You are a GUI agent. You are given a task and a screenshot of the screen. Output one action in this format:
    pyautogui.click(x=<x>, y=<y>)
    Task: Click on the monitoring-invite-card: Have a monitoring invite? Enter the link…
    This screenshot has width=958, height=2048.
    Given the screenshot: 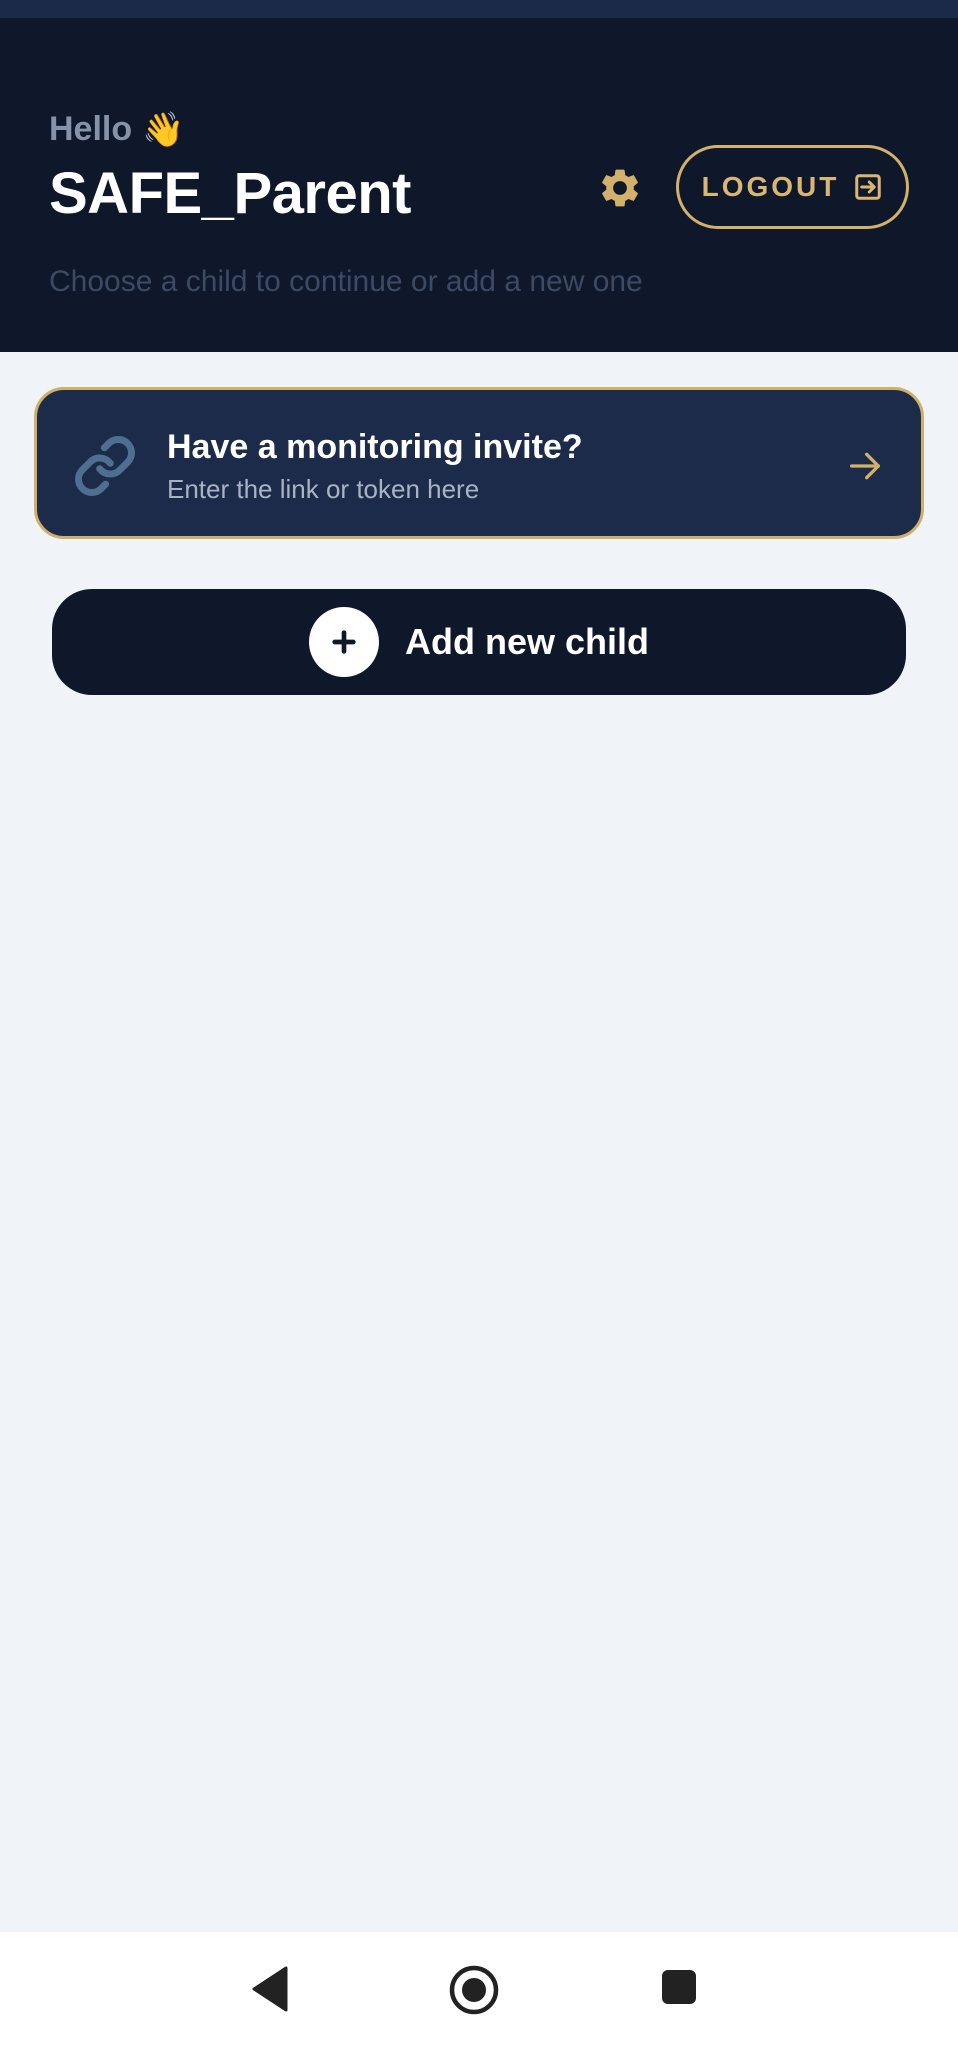 What is the action you would take?
    pyautogui.click(x=479, y=463)
    